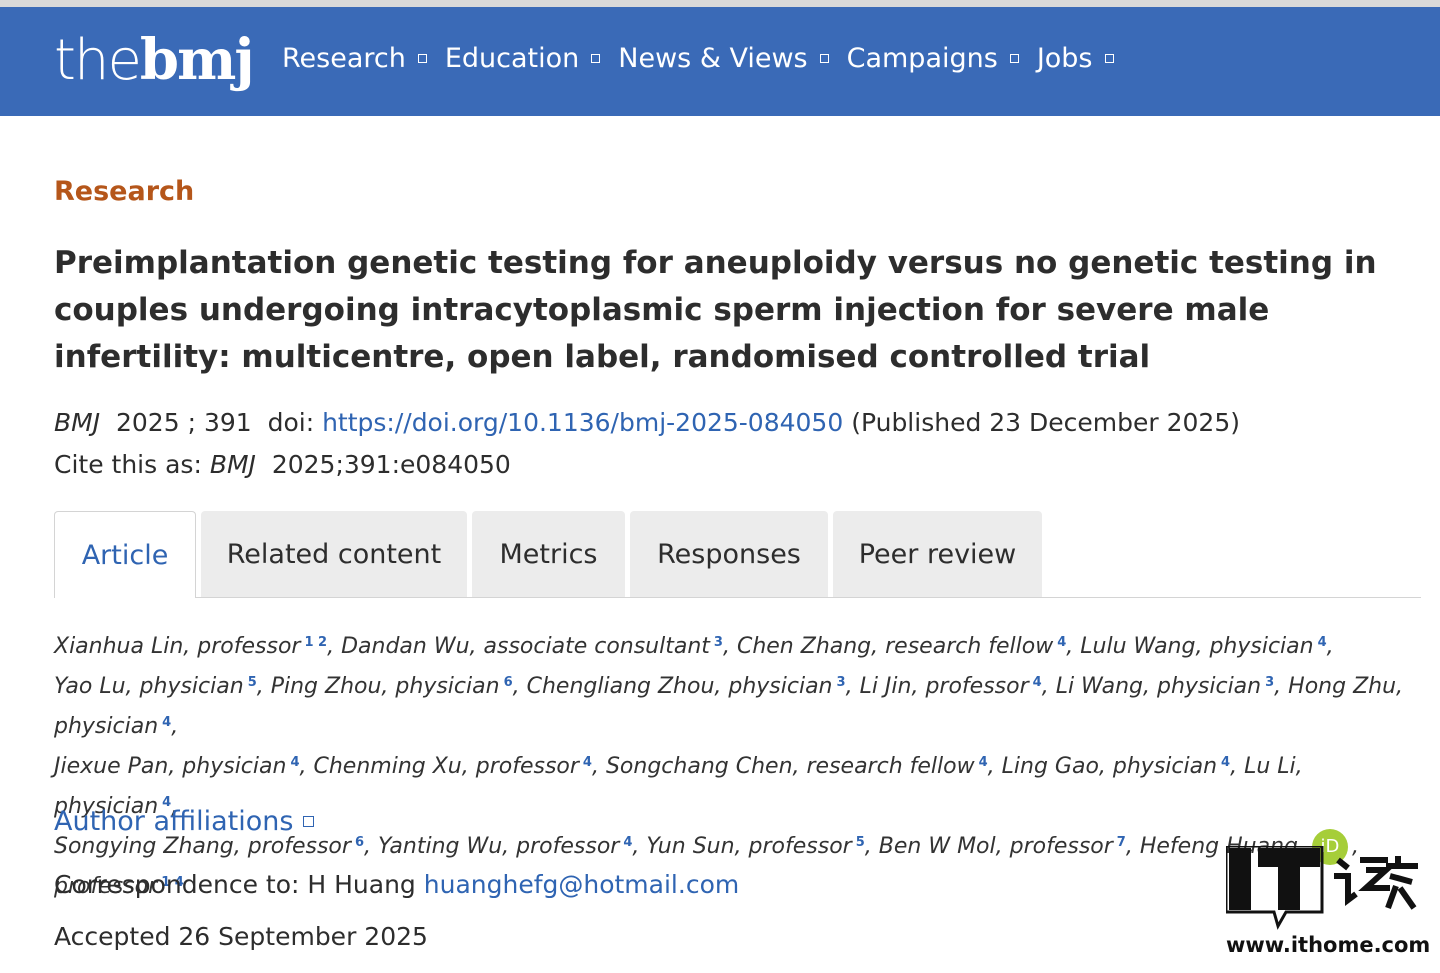 This screenshot has height=973, width=1440. Describe the element at coordinates (291, 422) in the screenshot. I see `doi-prefix: doi:` at that location.